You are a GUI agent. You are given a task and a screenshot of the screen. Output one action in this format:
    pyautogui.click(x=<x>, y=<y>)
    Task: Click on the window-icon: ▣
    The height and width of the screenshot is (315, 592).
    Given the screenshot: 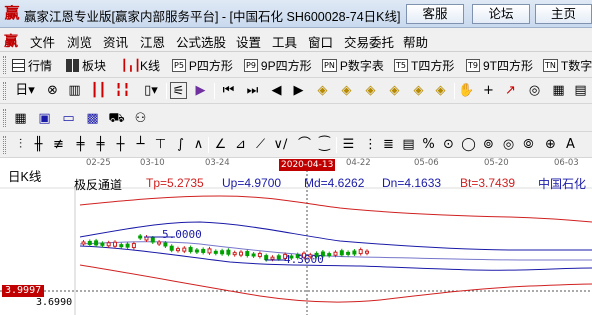 What is the action you would take?
    pyautogui.click(x=44, y=118)
    